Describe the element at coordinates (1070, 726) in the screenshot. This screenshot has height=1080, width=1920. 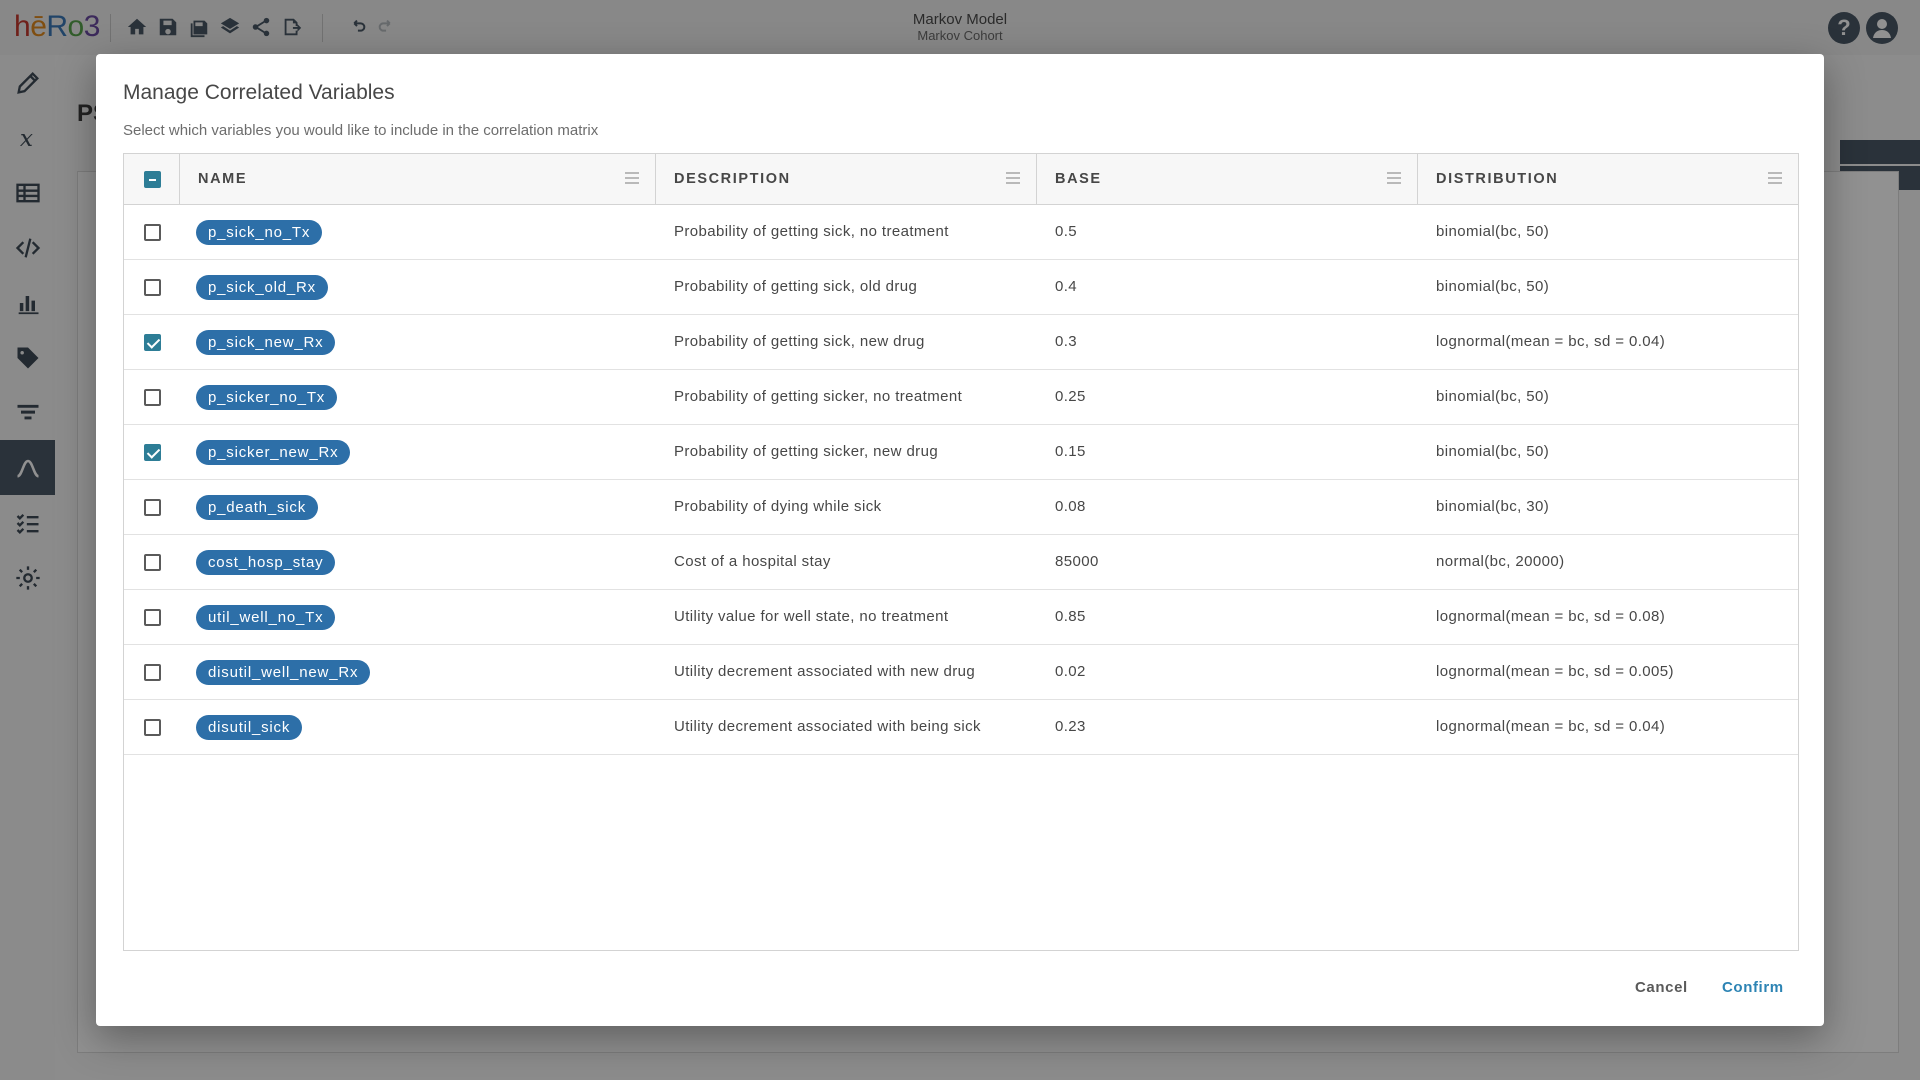
I see `cell-base: 0.23` at that location.